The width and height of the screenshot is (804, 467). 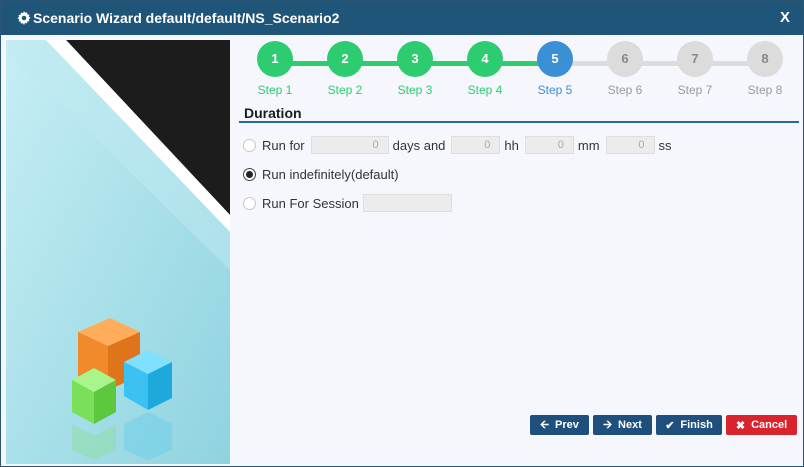 I want to click on prev-button: 🡨 Prev, so click(x=559, y=425).